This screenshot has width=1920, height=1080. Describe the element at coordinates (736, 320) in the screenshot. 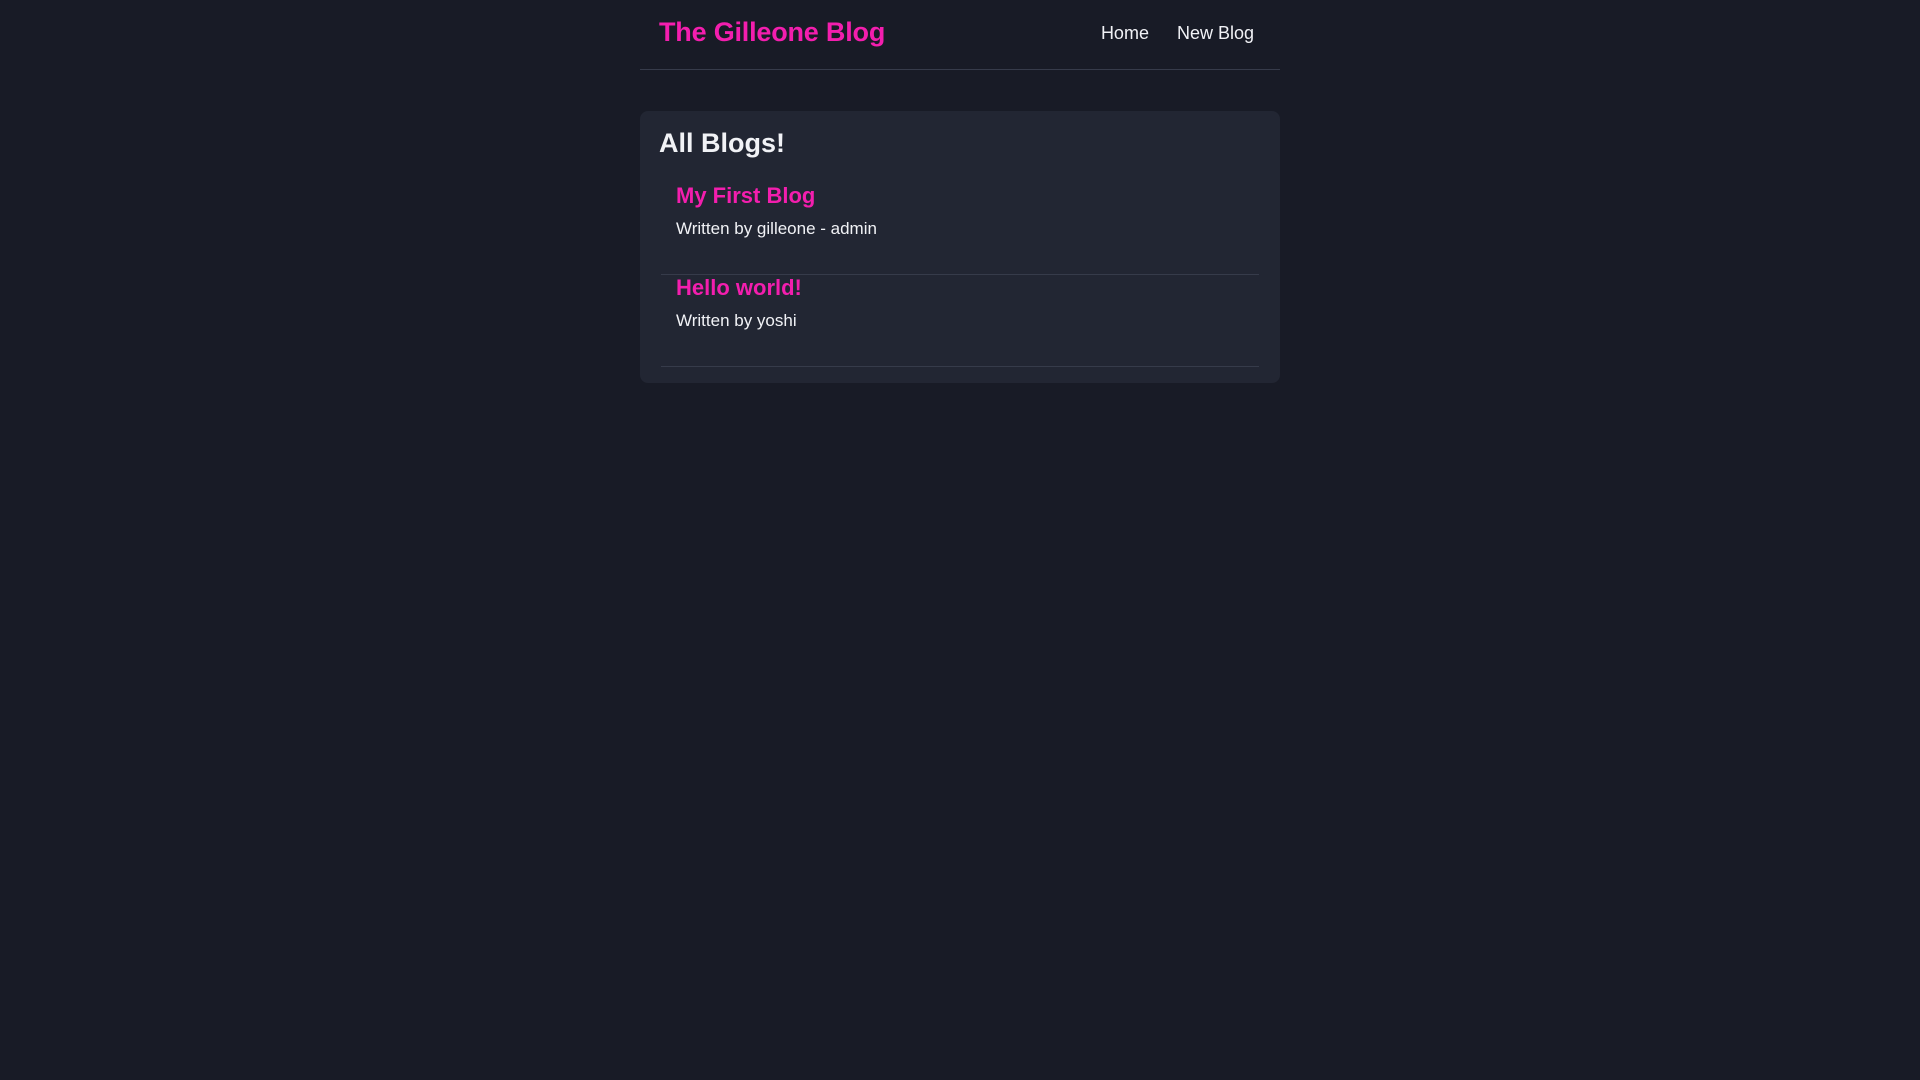

I see `blog-author: Written by yoshi` at that location.